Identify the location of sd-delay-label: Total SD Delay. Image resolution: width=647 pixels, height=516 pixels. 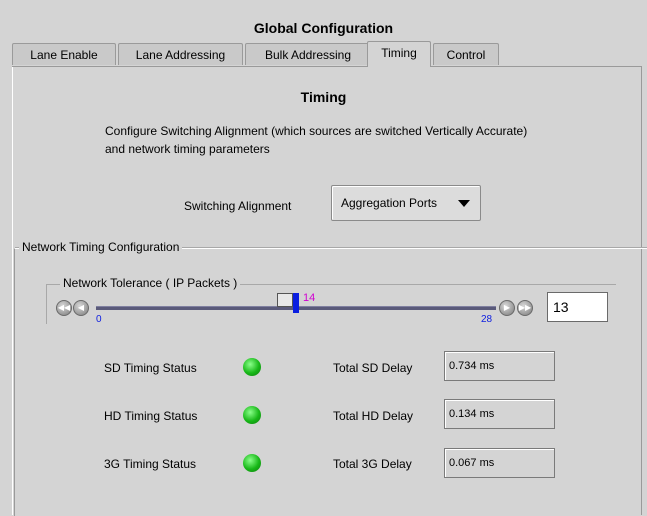
(373, 368).